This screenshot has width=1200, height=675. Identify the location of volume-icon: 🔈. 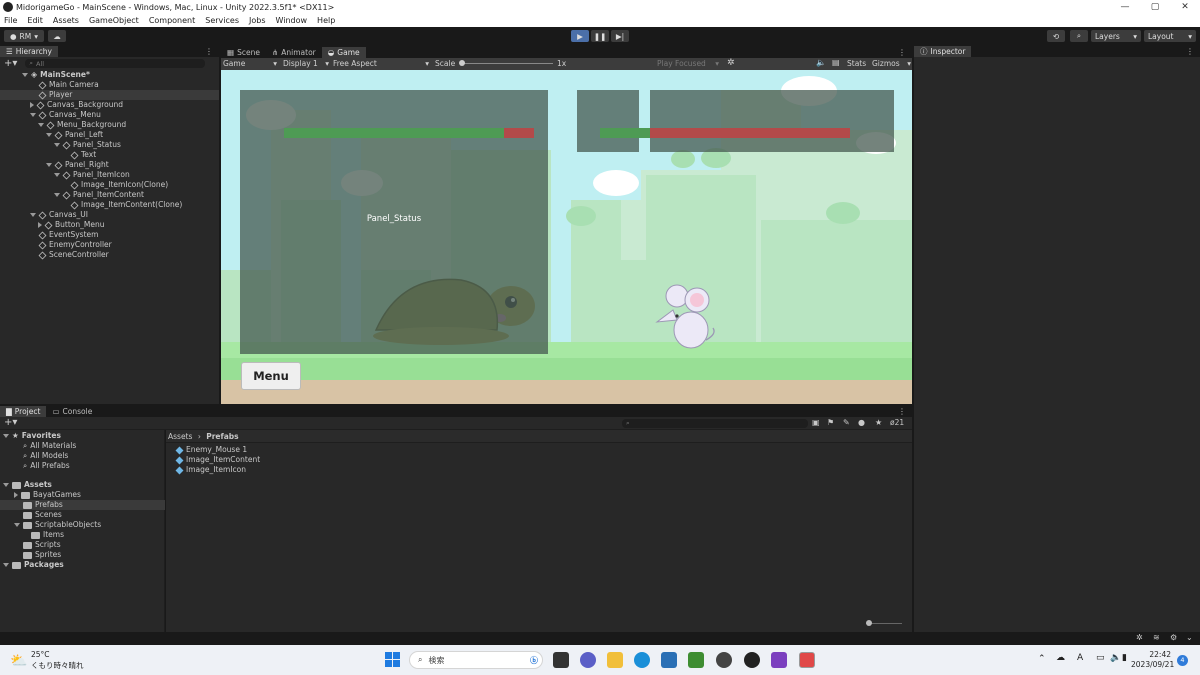
(1115, 658).